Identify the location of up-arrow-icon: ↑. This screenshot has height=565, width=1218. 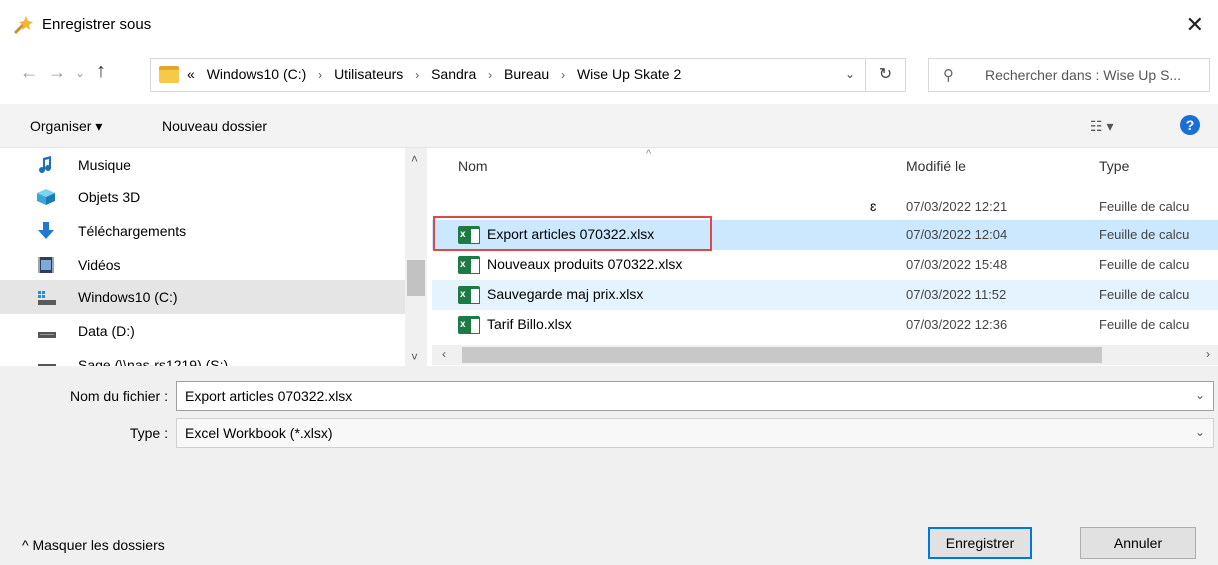
(101, 71).